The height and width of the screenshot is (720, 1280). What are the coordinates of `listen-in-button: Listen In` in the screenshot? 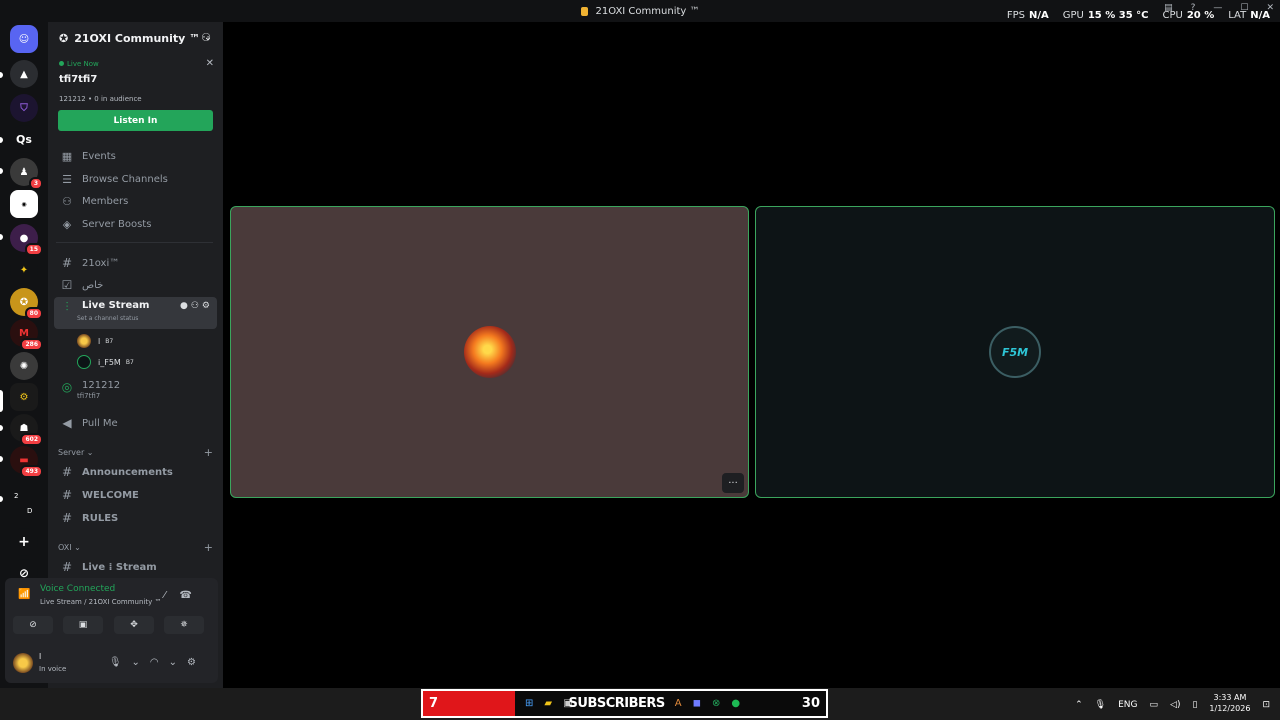 It's located at (135, 120).